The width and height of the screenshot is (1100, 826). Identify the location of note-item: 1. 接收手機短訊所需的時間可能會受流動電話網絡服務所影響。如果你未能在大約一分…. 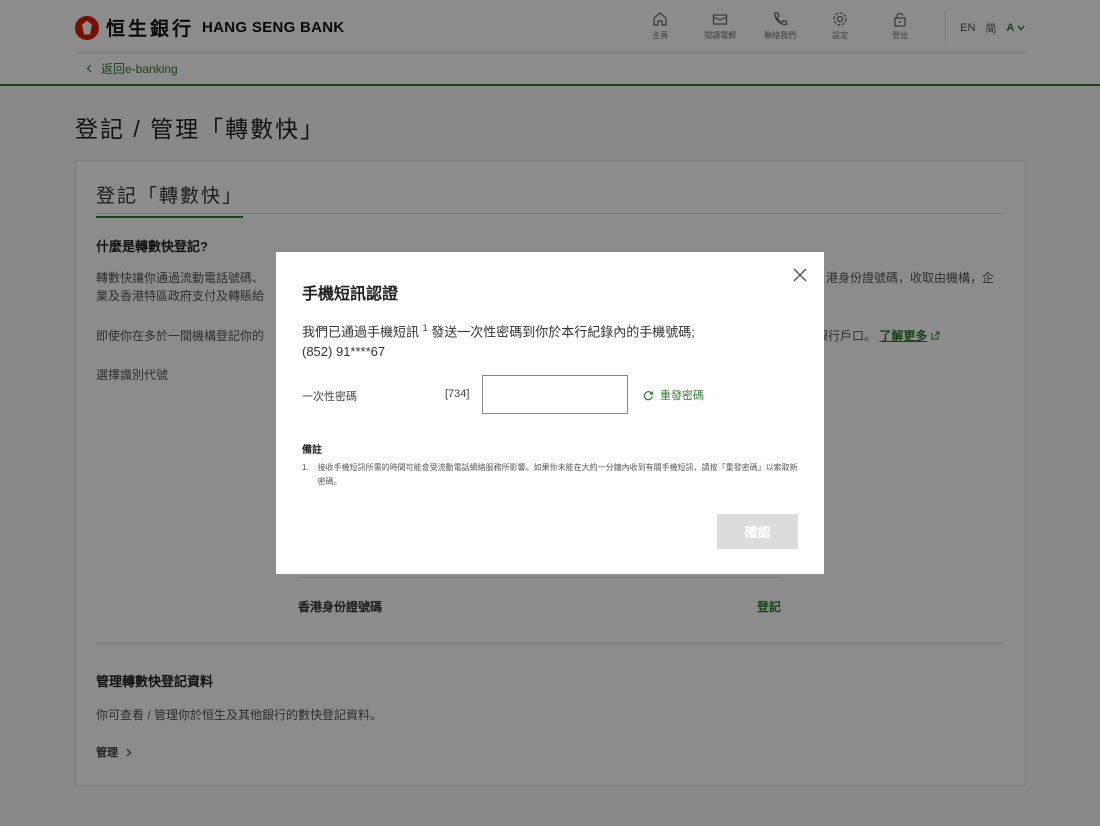
(552, 475).